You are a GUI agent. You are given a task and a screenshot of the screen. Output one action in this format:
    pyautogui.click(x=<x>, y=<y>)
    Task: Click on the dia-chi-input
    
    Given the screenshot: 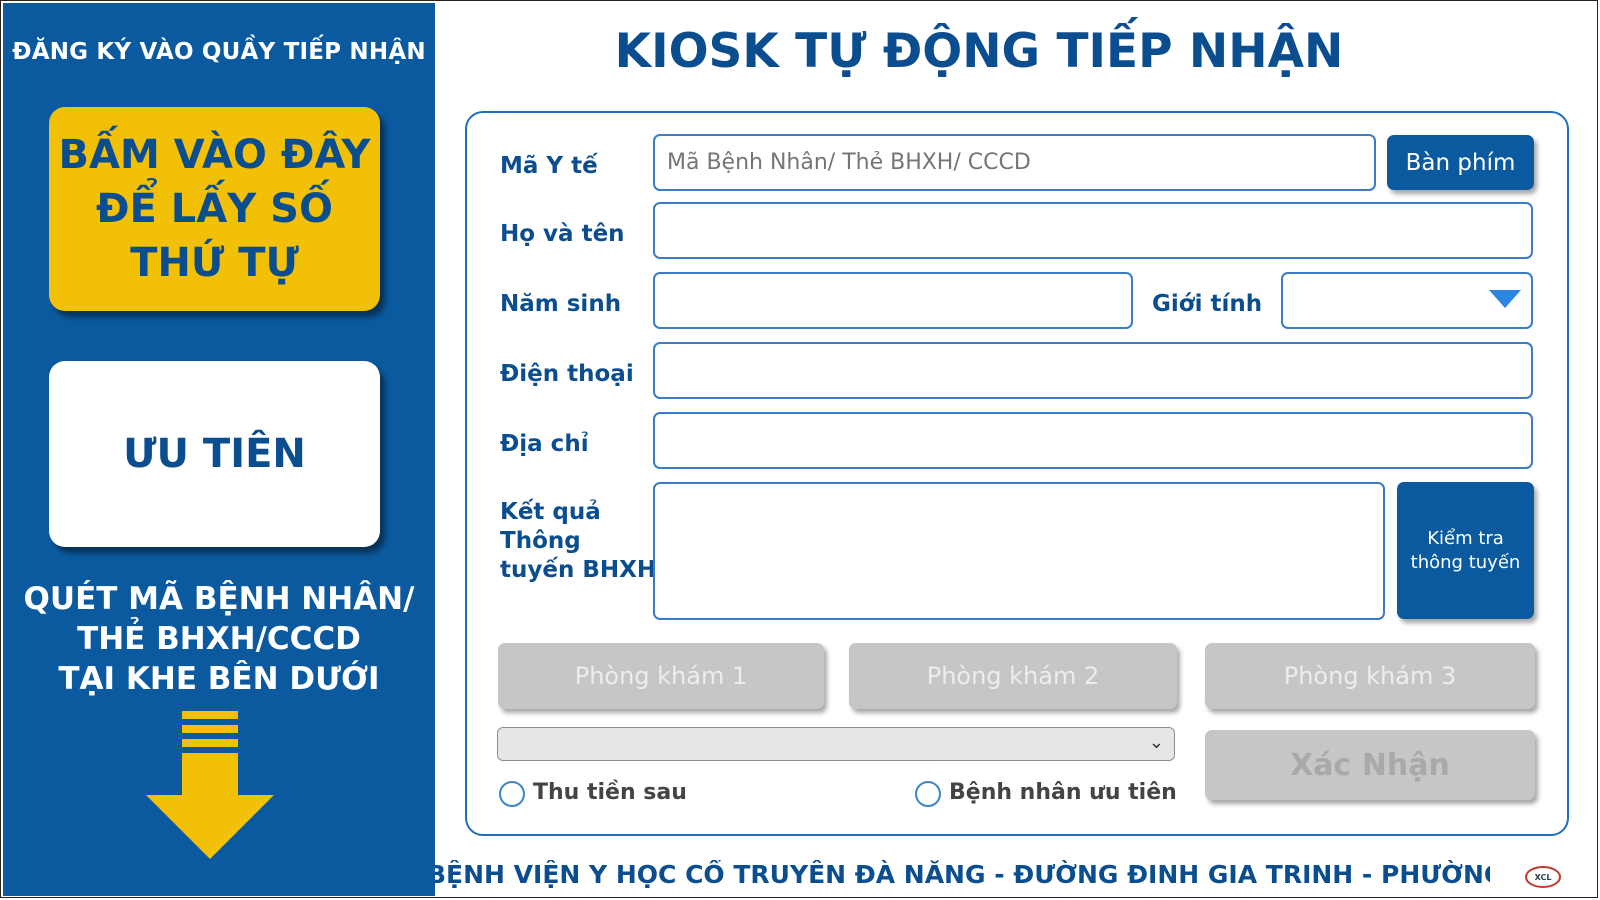 What is the action you would take?
    pyautogui.click(x=1093, y=440)
    